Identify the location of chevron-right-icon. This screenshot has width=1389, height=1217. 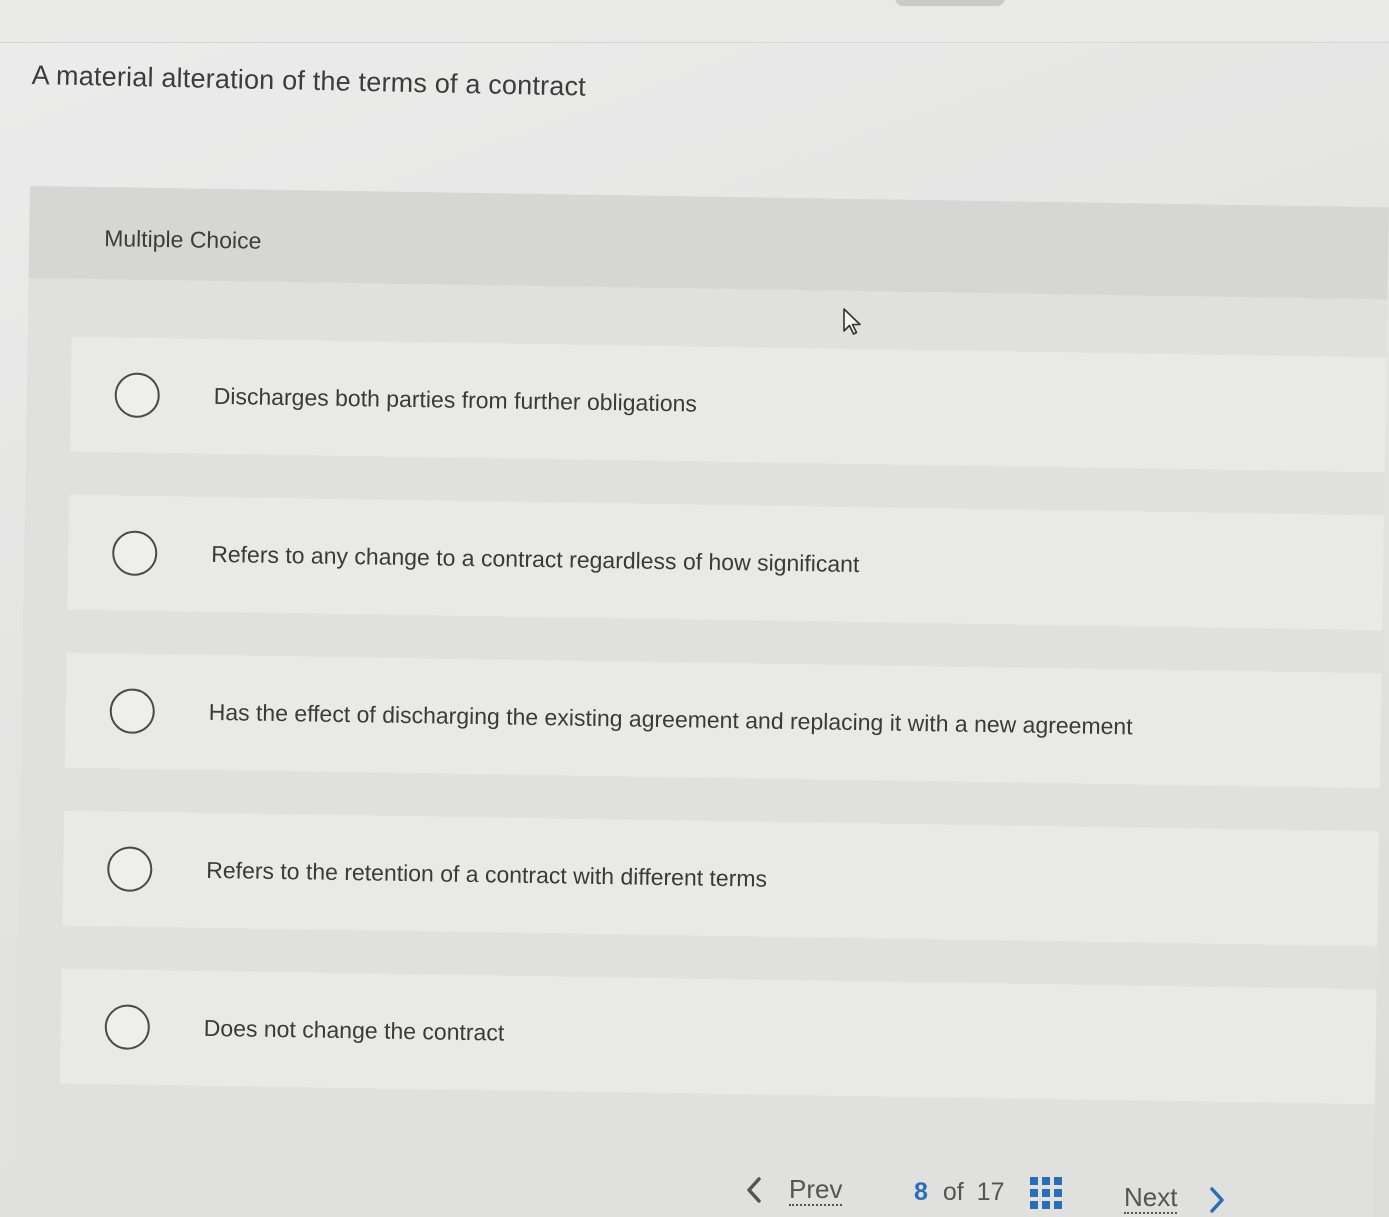
(1217, 1201).